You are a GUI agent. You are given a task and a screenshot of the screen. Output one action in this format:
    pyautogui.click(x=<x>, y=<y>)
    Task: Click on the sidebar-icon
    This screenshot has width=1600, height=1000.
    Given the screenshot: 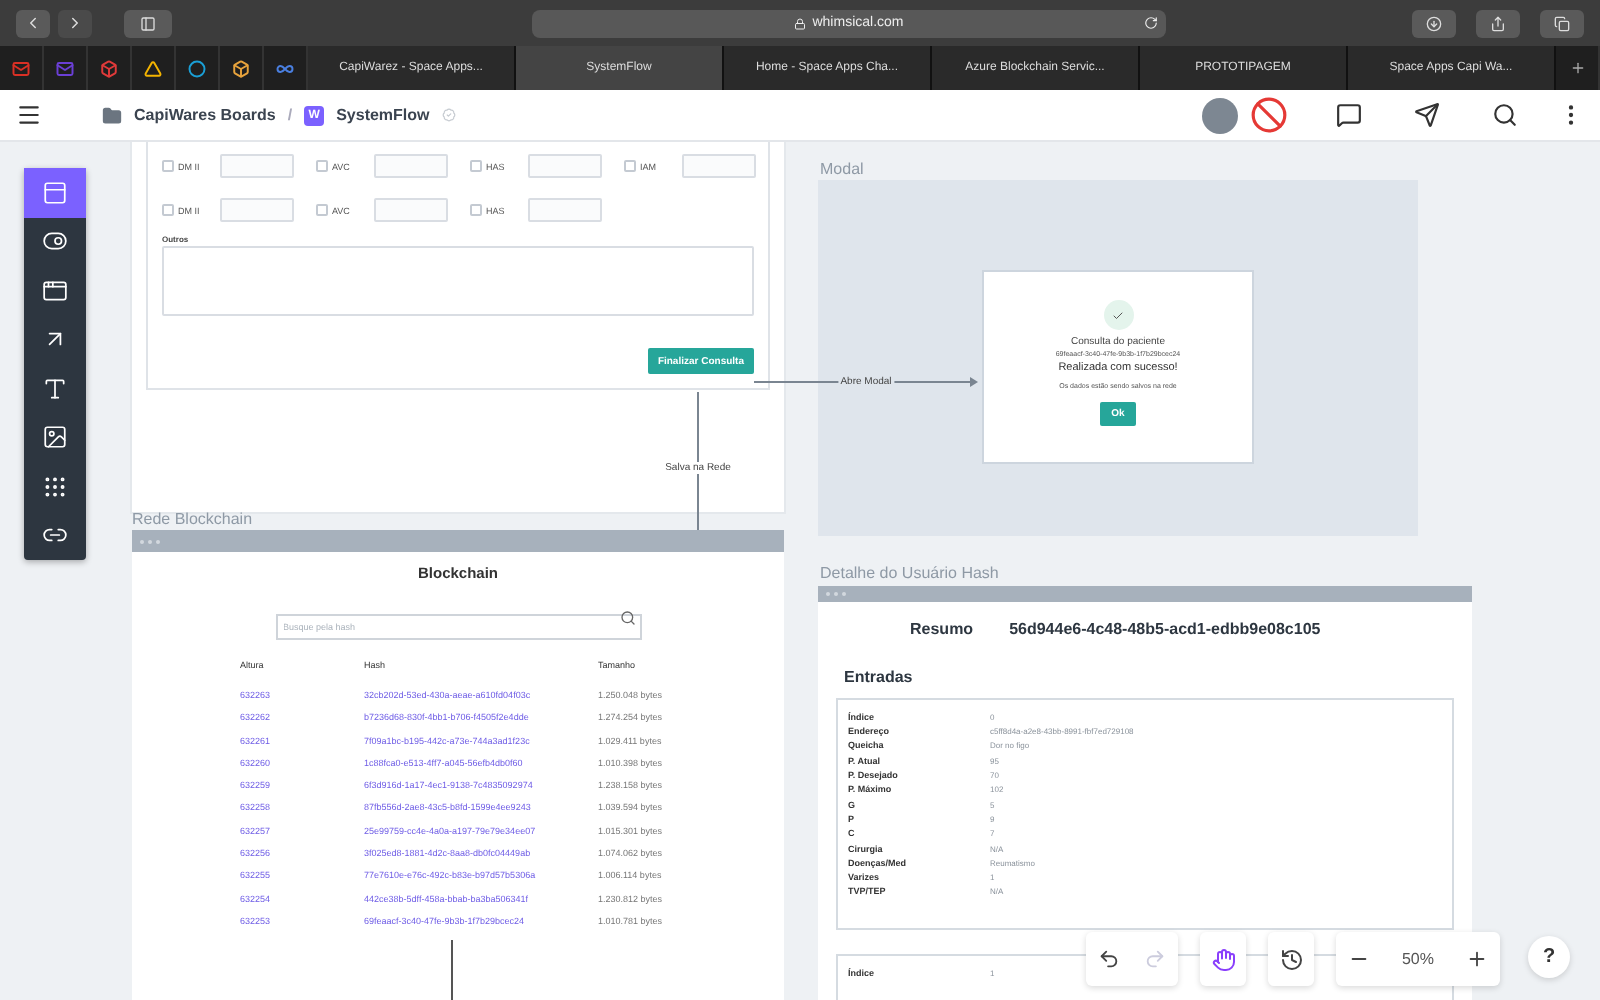 What is the action you would take?
    pyautogui.click(x=148, y=23)
    